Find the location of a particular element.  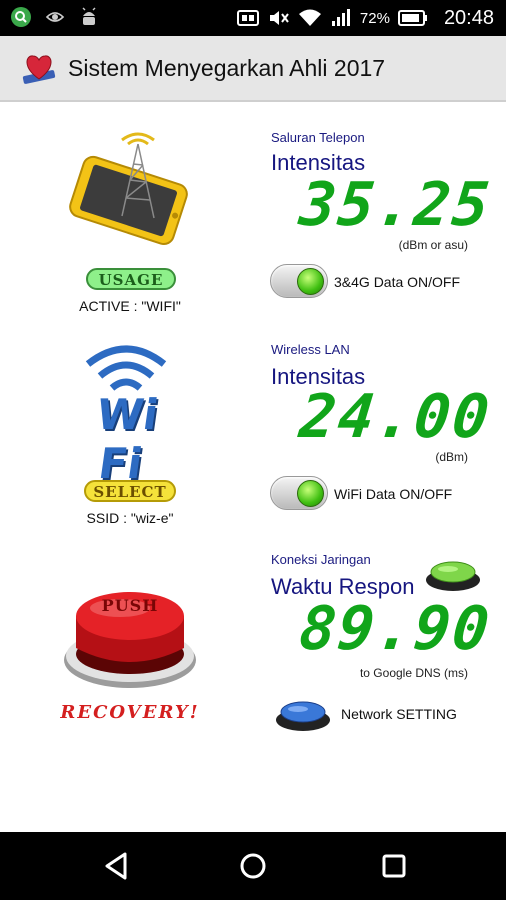

usage-button: USAGE is located at coordinates (131, 279).